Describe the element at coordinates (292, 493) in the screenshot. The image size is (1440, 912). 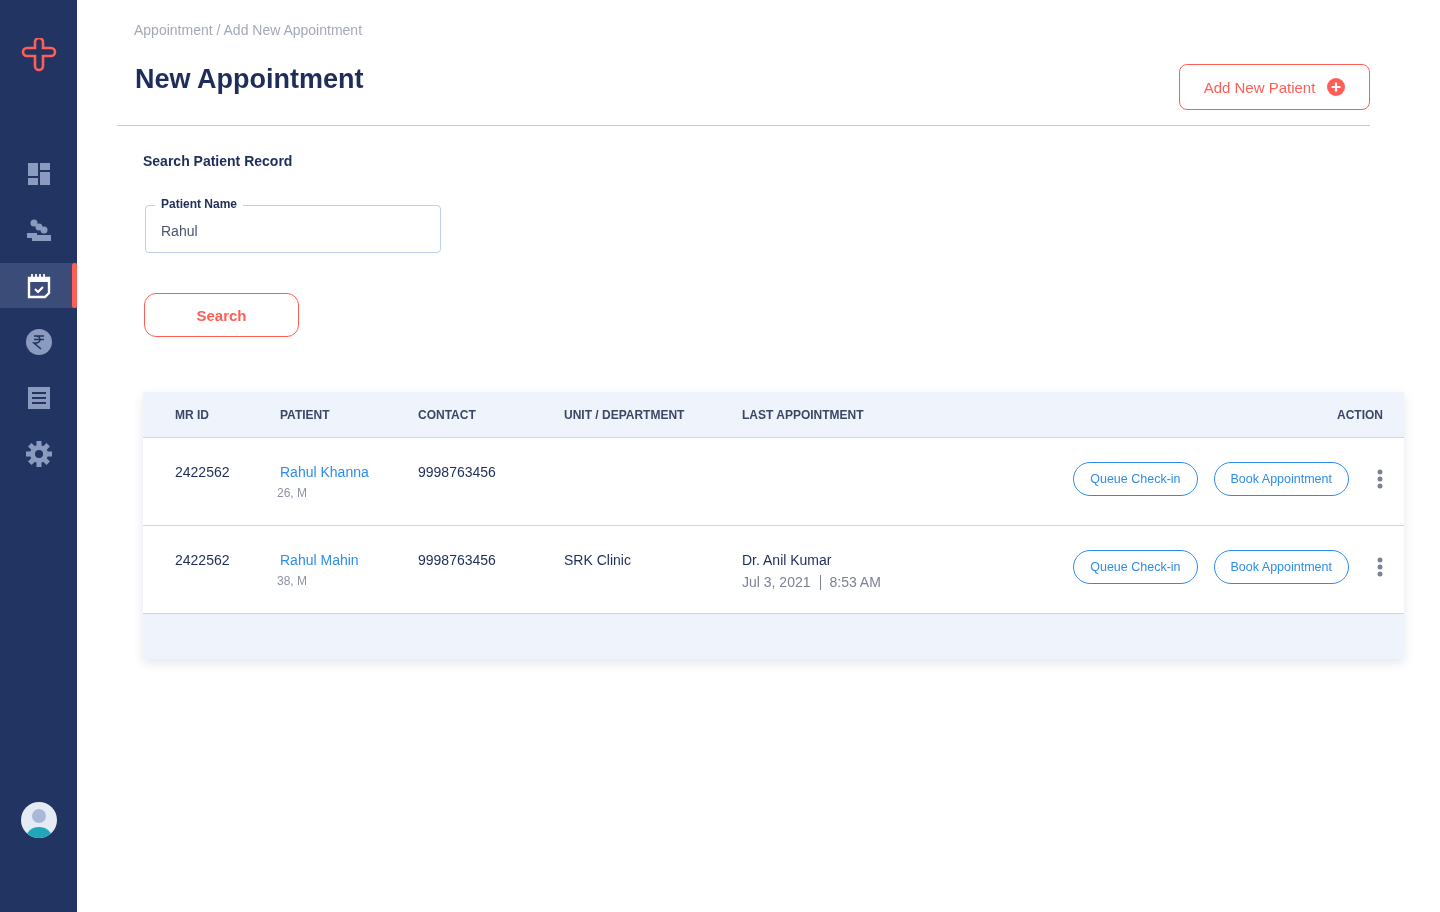
I see `age-sex-text: 26, M` at that location.